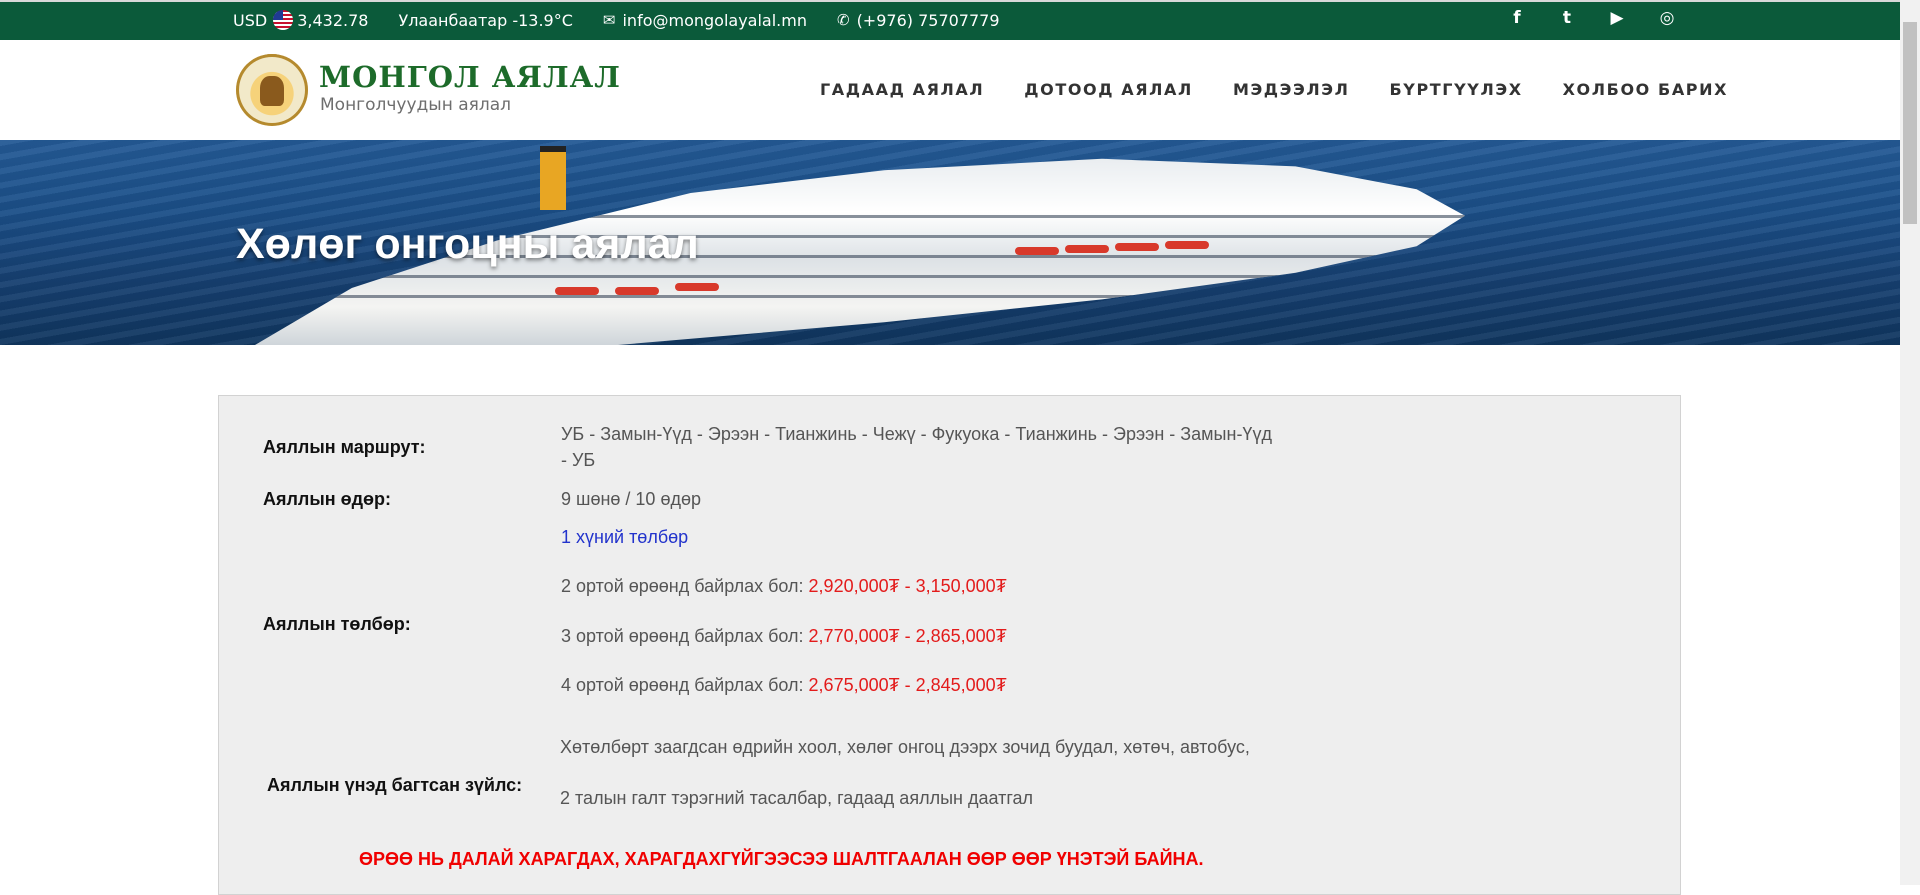 Image resolution: width=1920 pixels, height=895 pixels. What do you see at coordinates (631, 499) in the screenshot?
I see `days-value: 9 шөнө / 10 өдөр` at bounding box center [631, 499].